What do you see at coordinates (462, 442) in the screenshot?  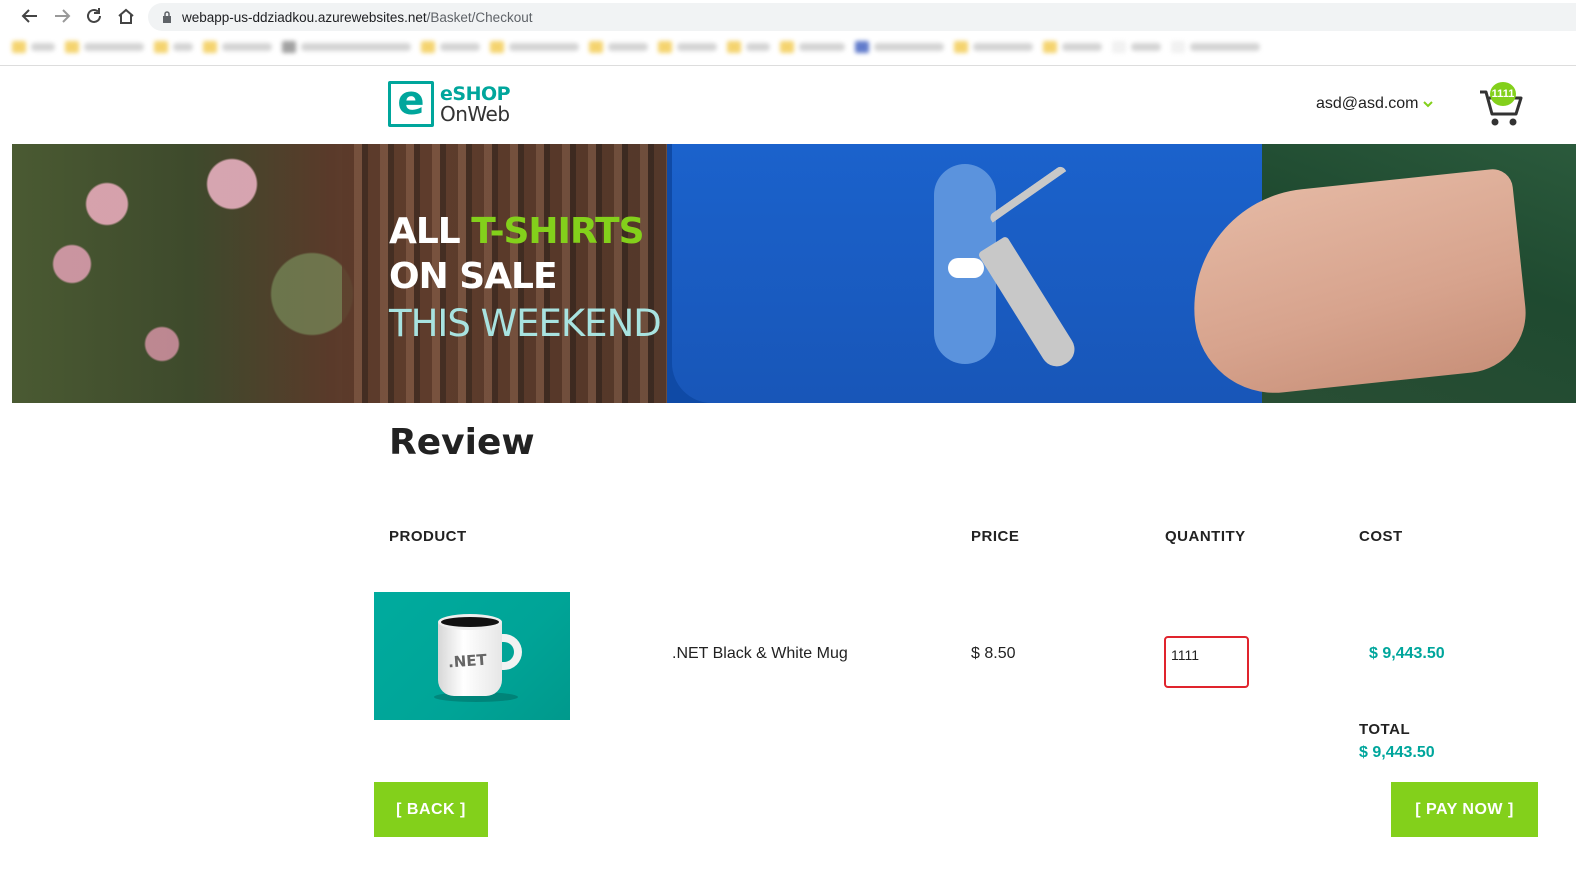 I see `page-title: Review` at bounding box center [462, 442].